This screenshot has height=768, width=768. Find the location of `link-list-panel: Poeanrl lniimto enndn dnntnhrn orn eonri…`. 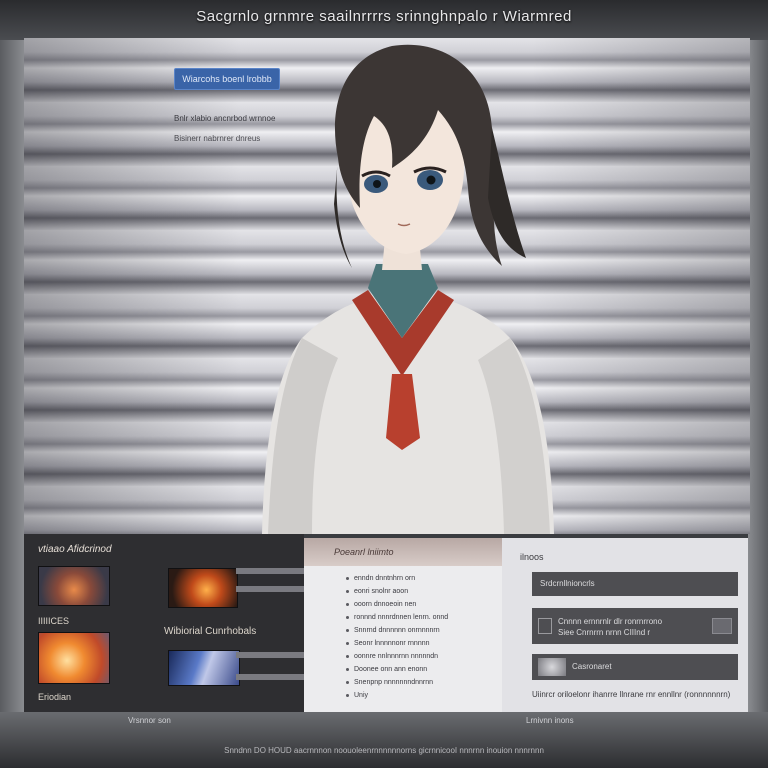

link-list-panel: Poeanrl lniimto enndn dnntnhrn orn eonri… is located at coordinates (403, 625).